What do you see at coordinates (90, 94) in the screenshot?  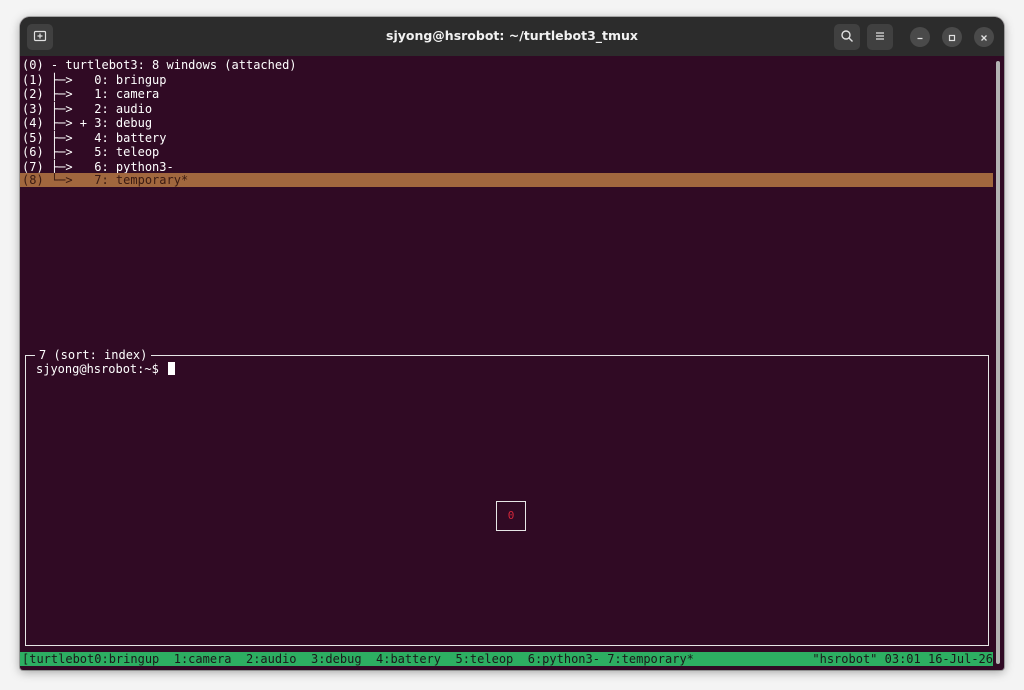 I see `window-tree-item: (2) ├─> 1: camera` at bounding box center [90, 94].